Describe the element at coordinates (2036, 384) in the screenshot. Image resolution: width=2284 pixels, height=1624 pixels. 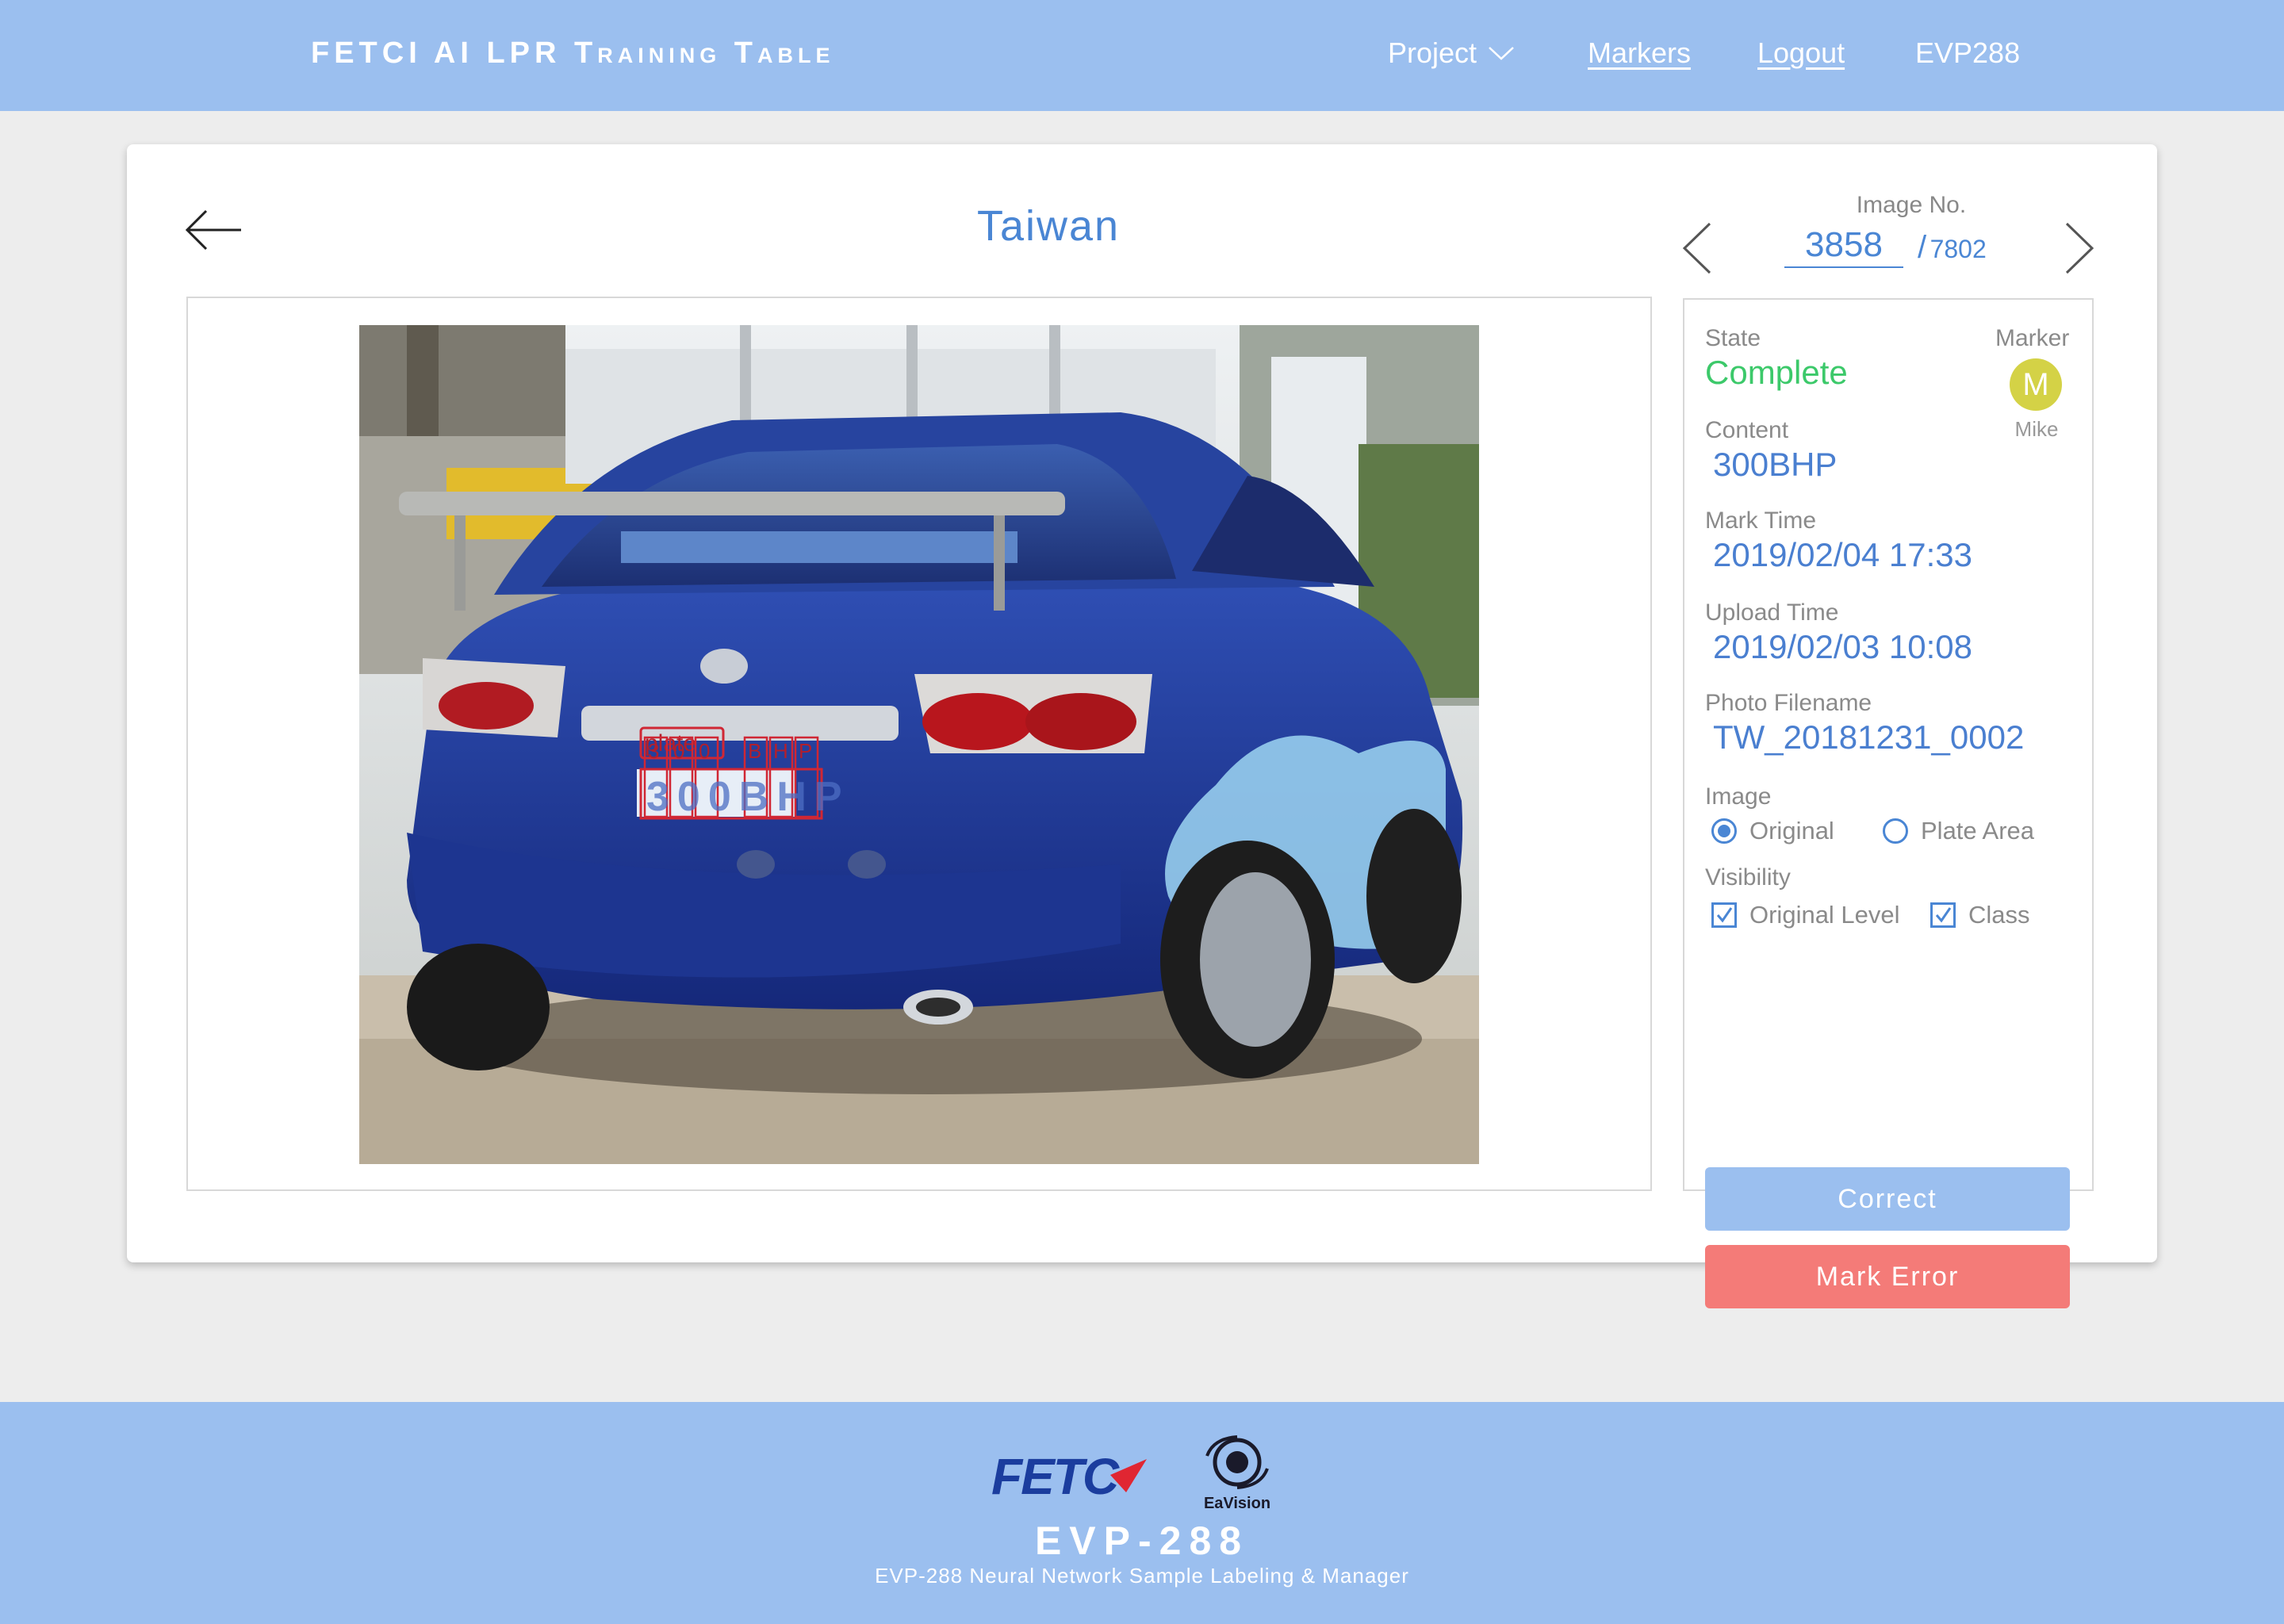
I see `avatar: M` at that location.